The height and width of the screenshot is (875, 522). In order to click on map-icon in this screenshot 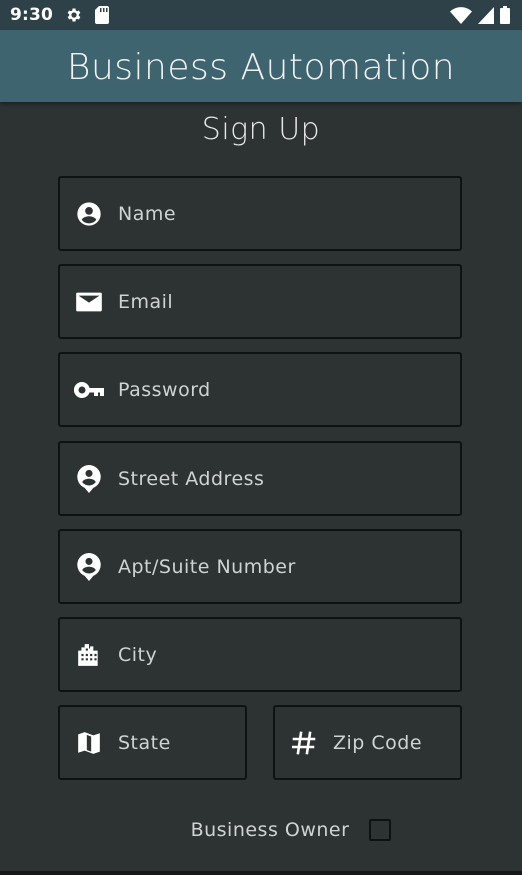, I will do `click(89, 743)`.